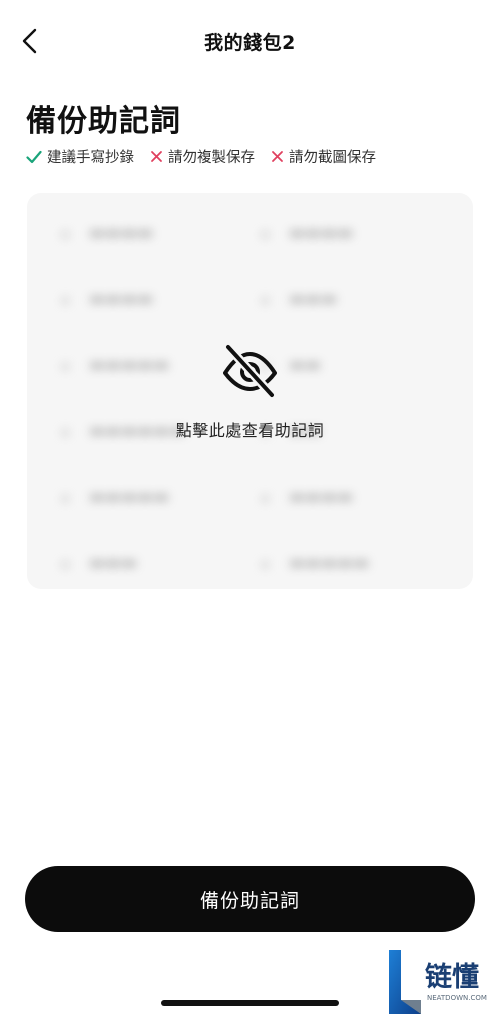  I want to click on nav-bar: 我的錢包2, so click(250, 41).